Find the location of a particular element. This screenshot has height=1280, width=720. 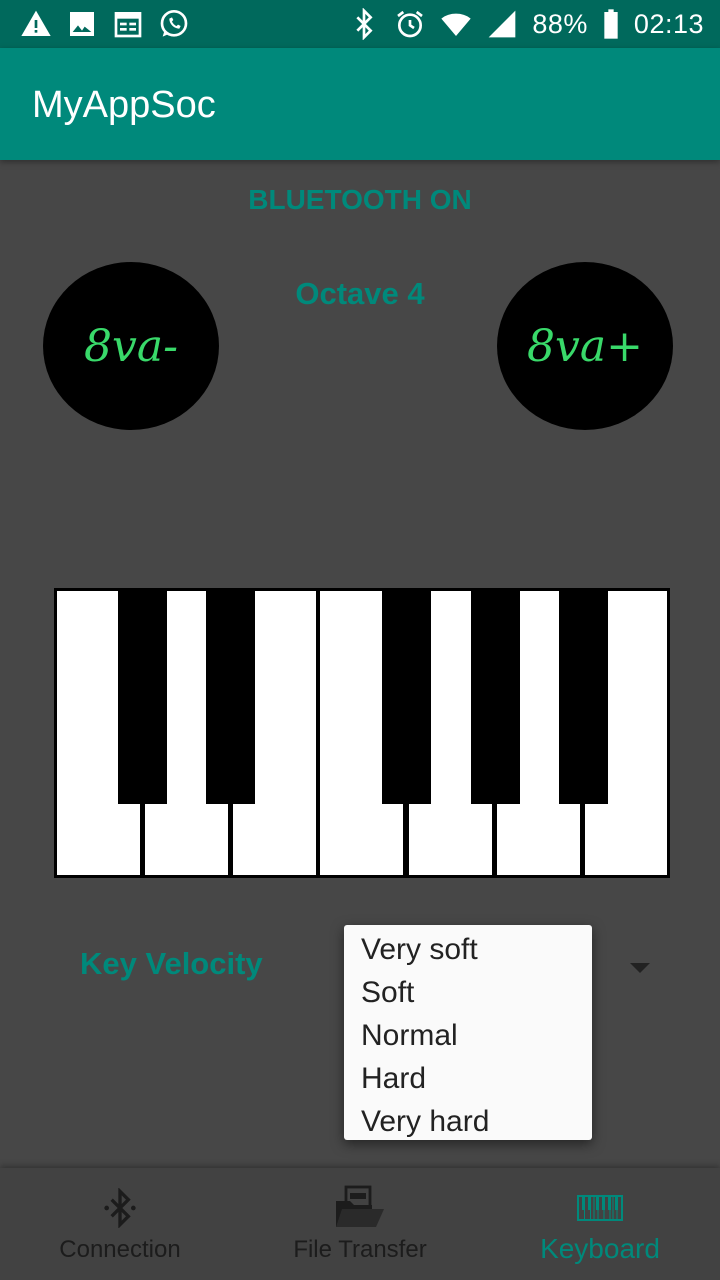

nav-item-file-transfer: File Transfer is located at coordinates (360, 1224).